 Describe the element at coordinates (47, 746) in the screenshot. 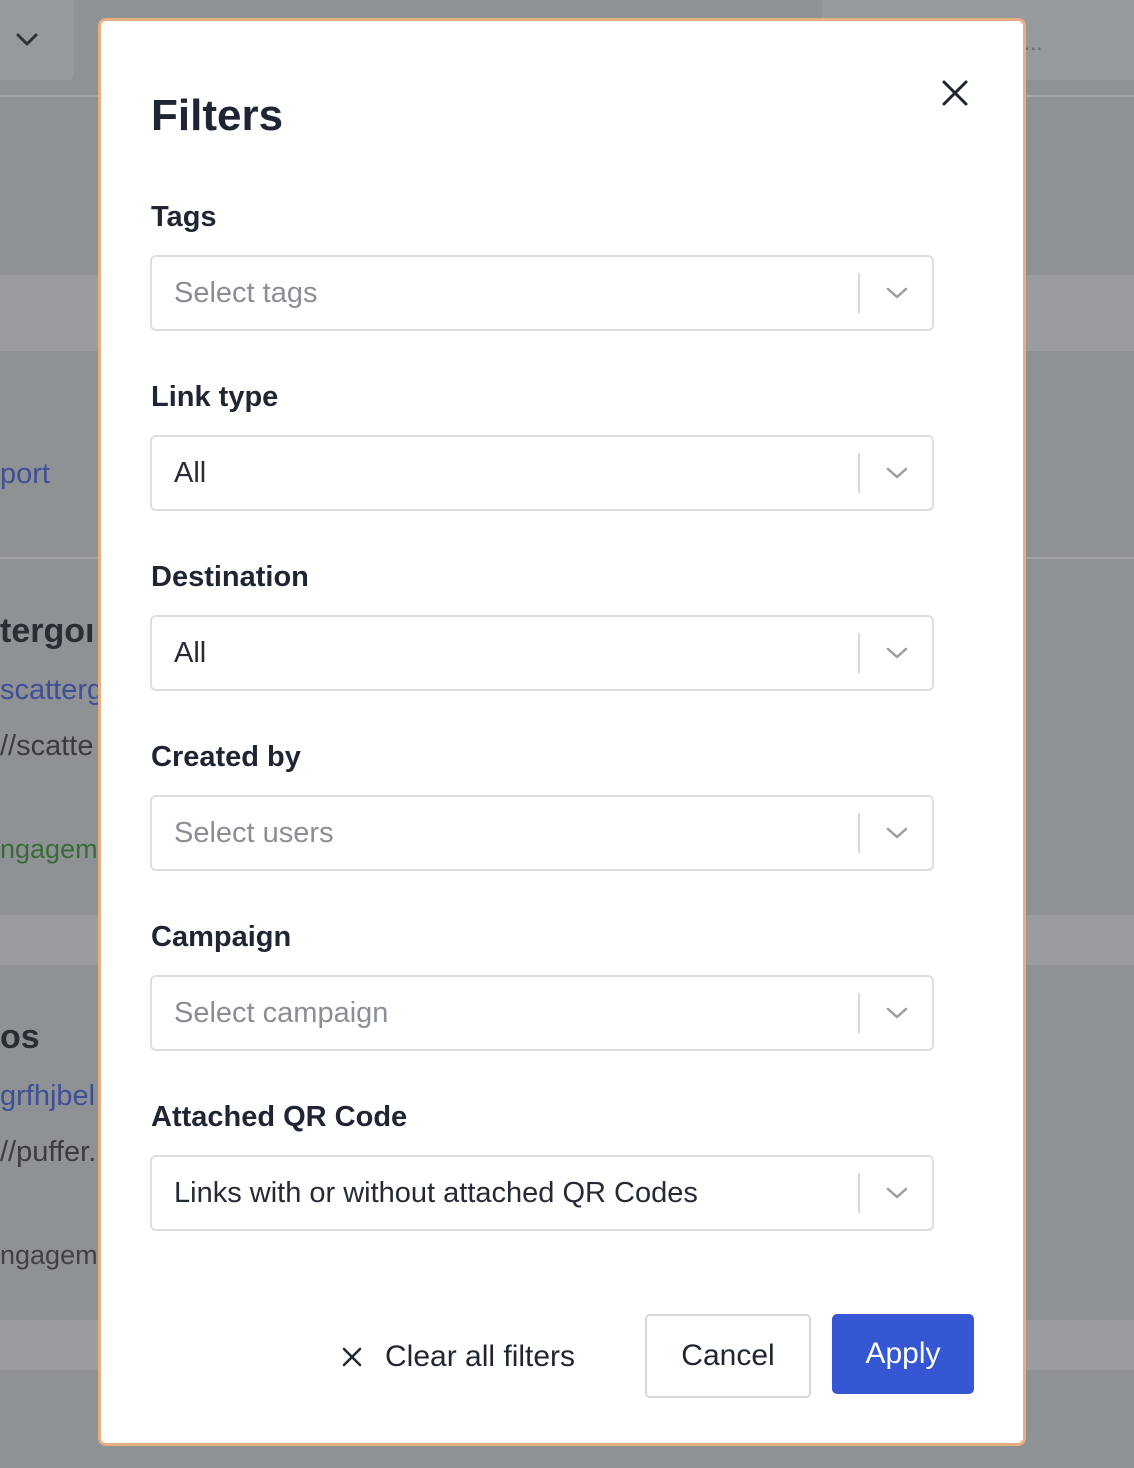

I see `background-url: //scatte` at that location.